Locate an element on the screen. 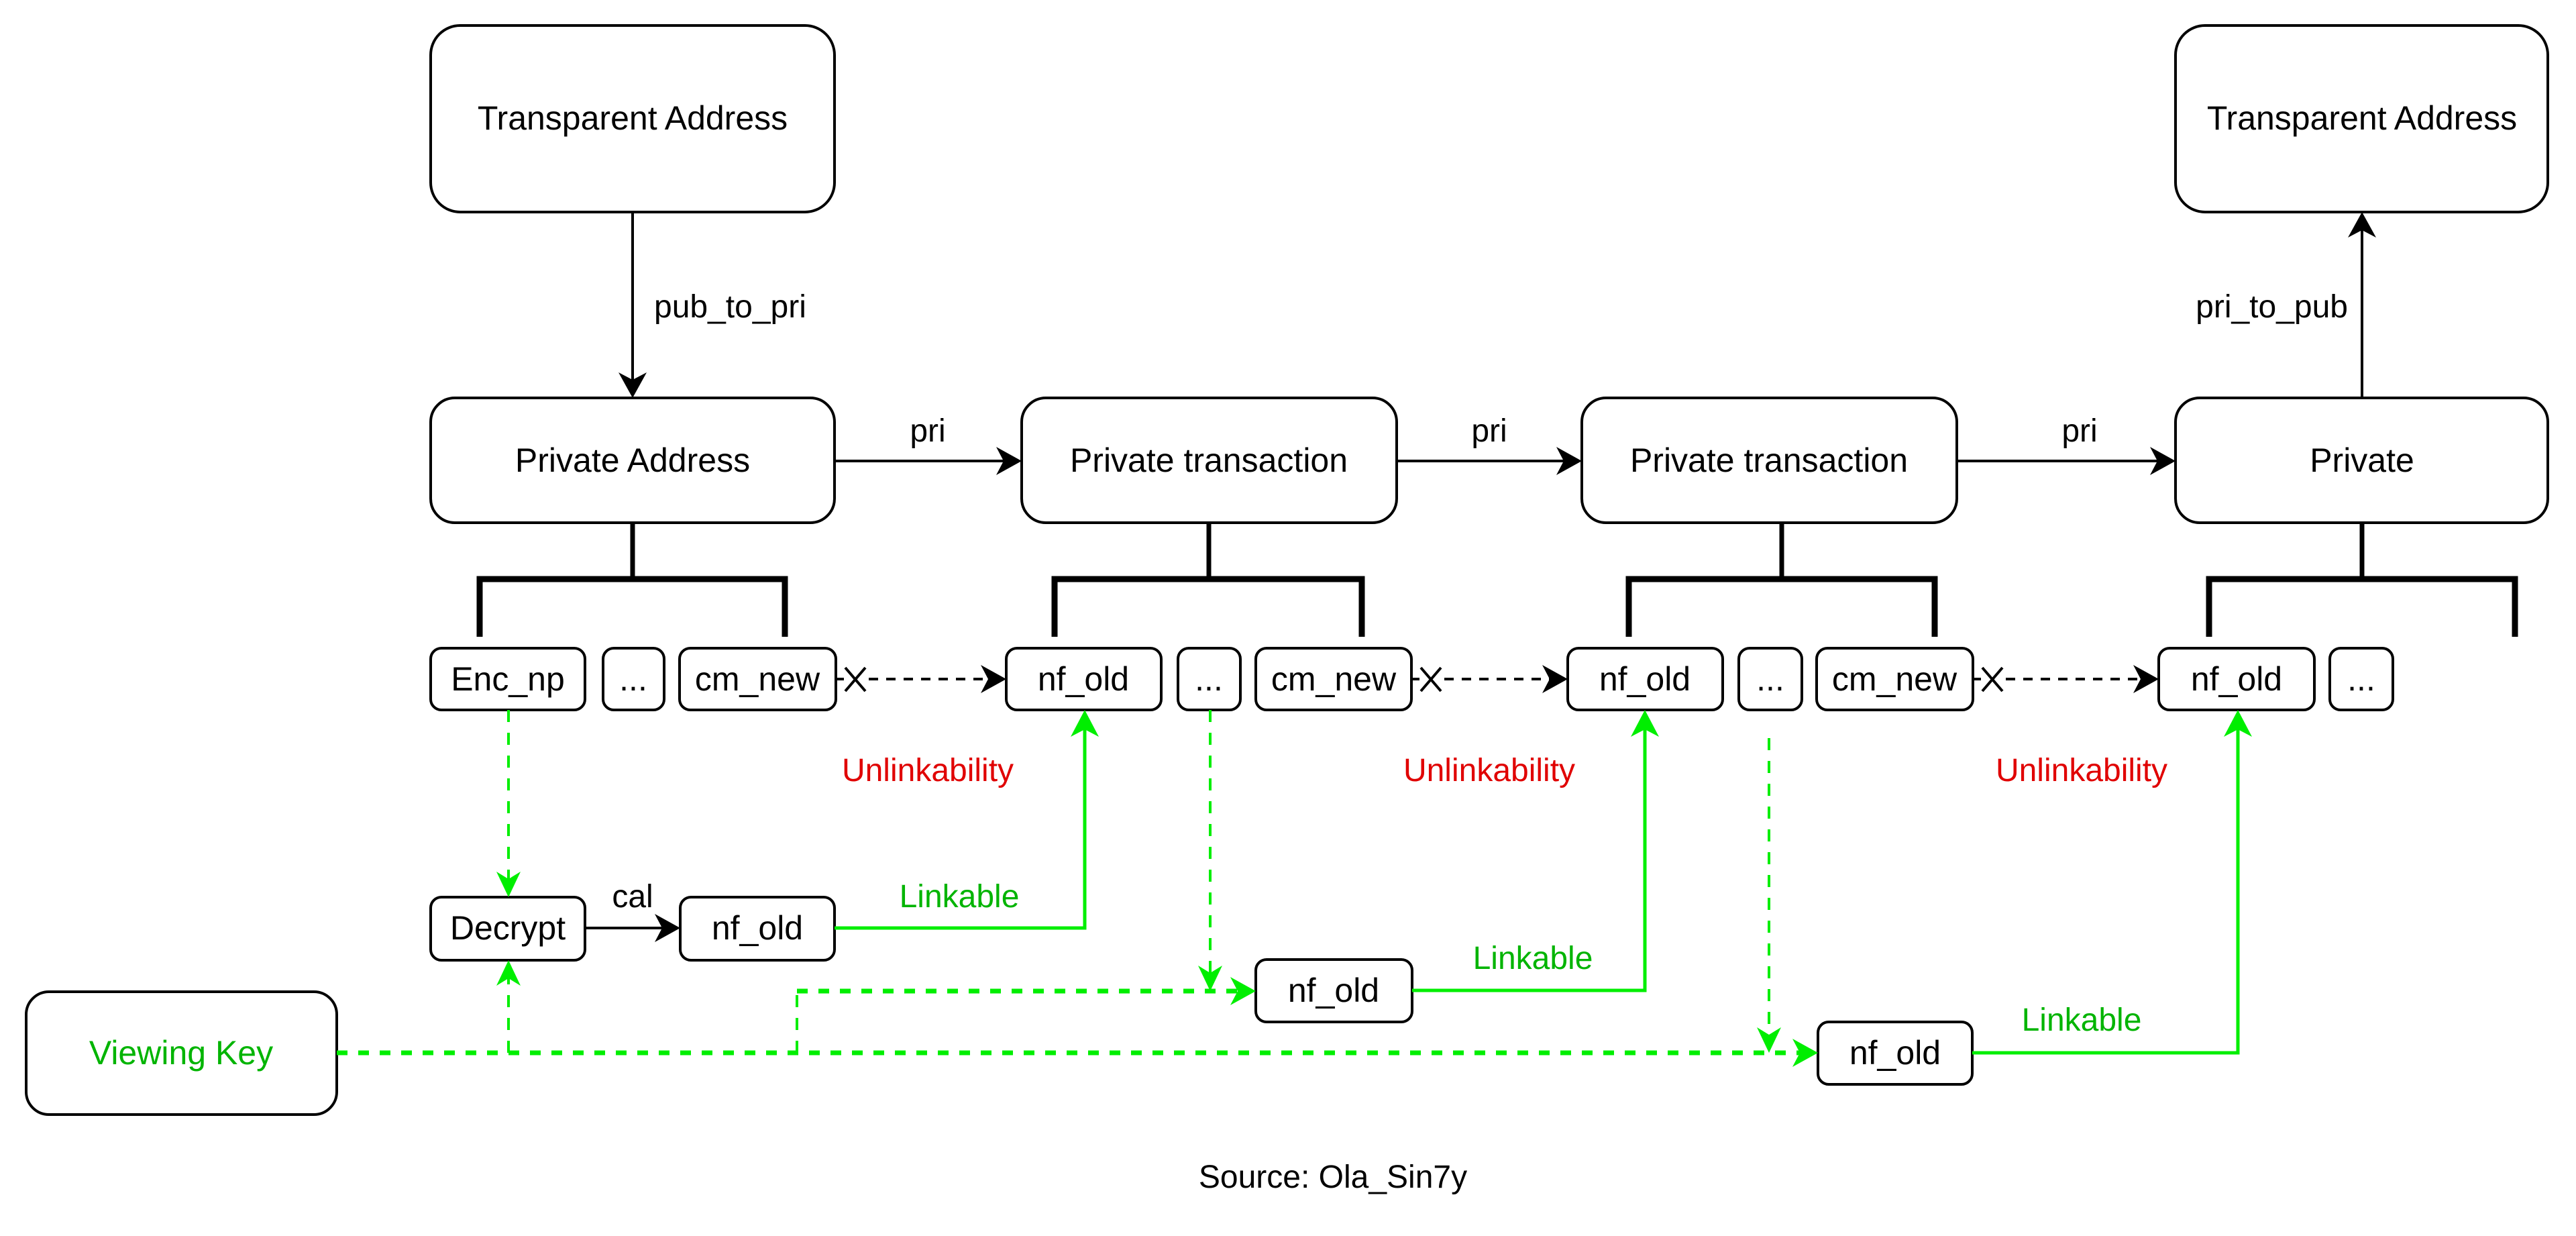 Image resolution: width=2576 pixels, height=1236 pixels. derived-decrypt: Decrypt is located at coordinates (507, 929).